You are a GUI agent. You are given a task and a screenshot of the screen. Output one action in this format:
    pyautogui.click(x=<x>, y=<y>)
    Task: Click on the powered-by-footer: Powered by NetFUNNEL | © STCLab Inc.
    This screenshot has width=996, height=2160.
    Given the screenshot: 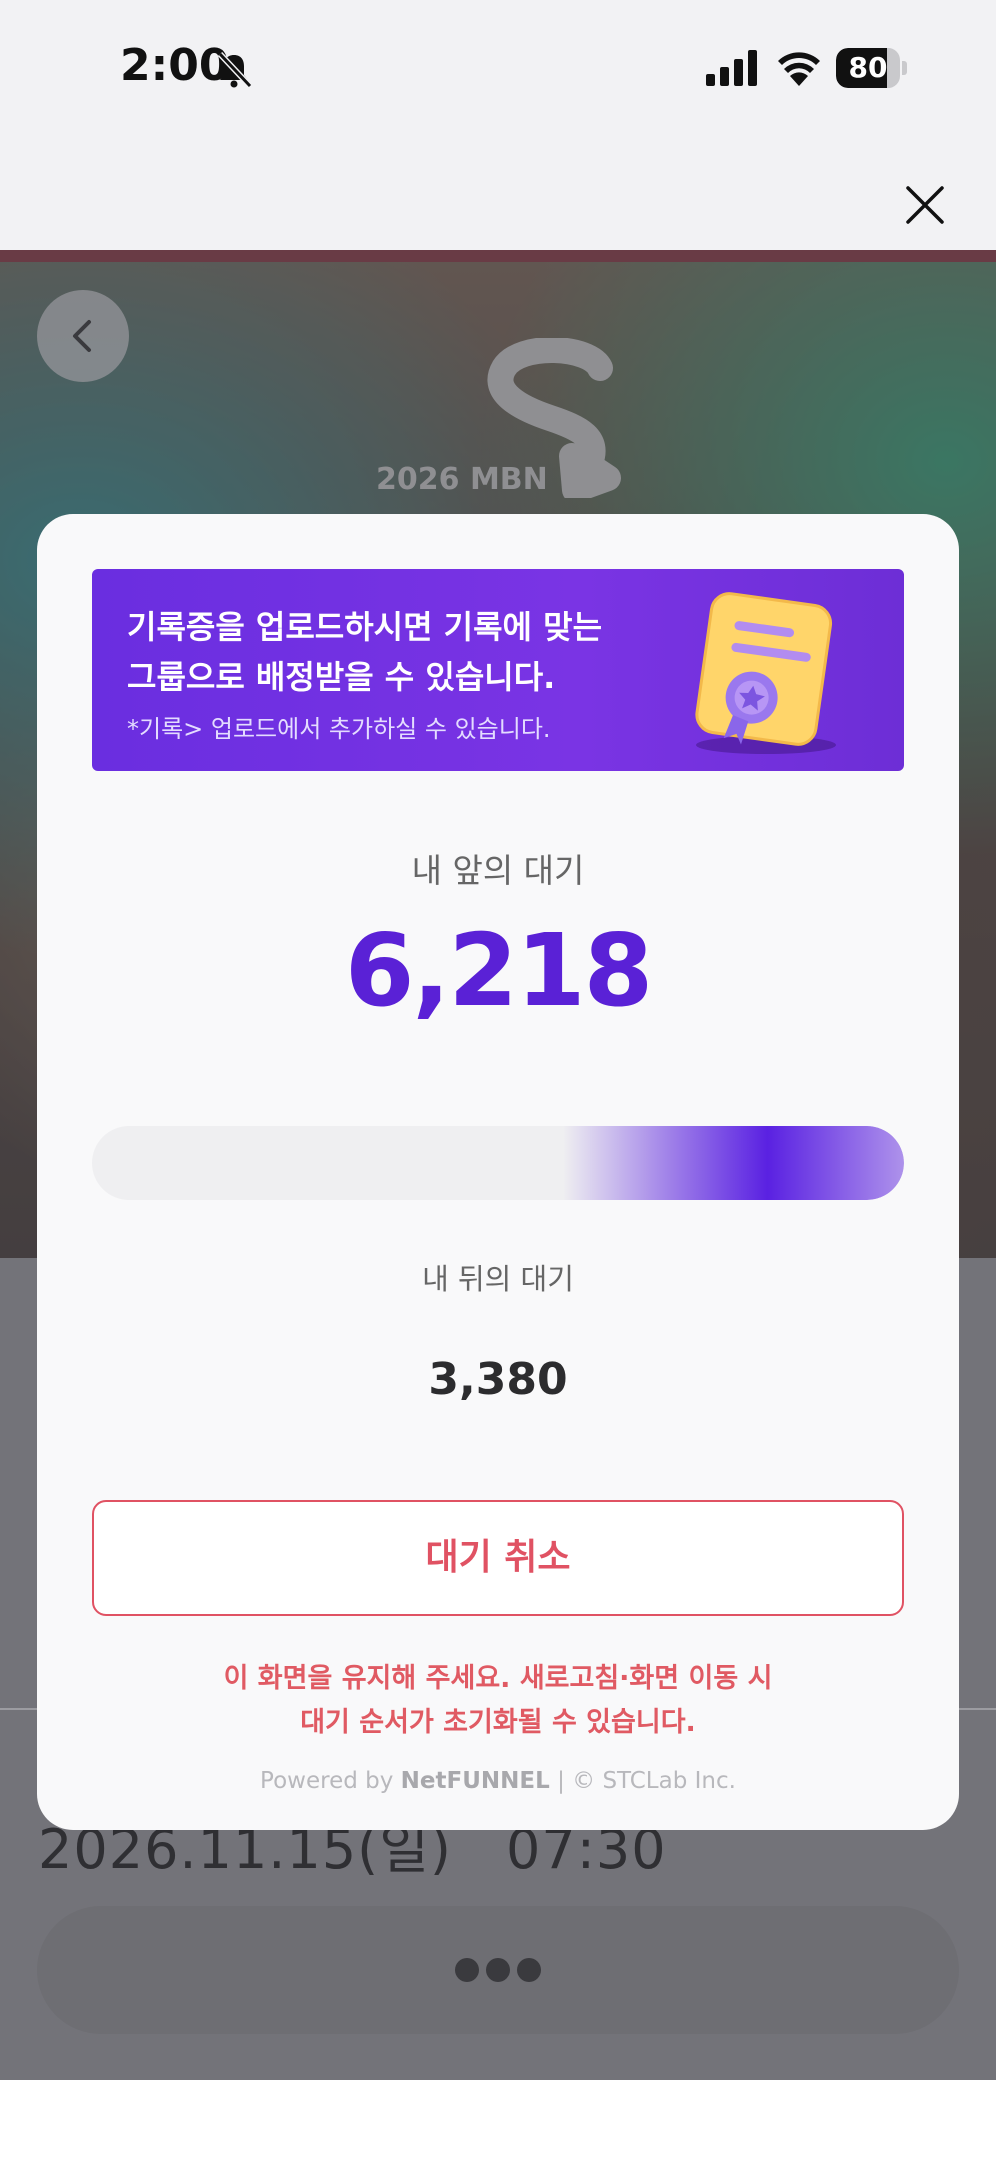 What is the action you would take?
    pyautogui.click(x=498, y=1781)
    